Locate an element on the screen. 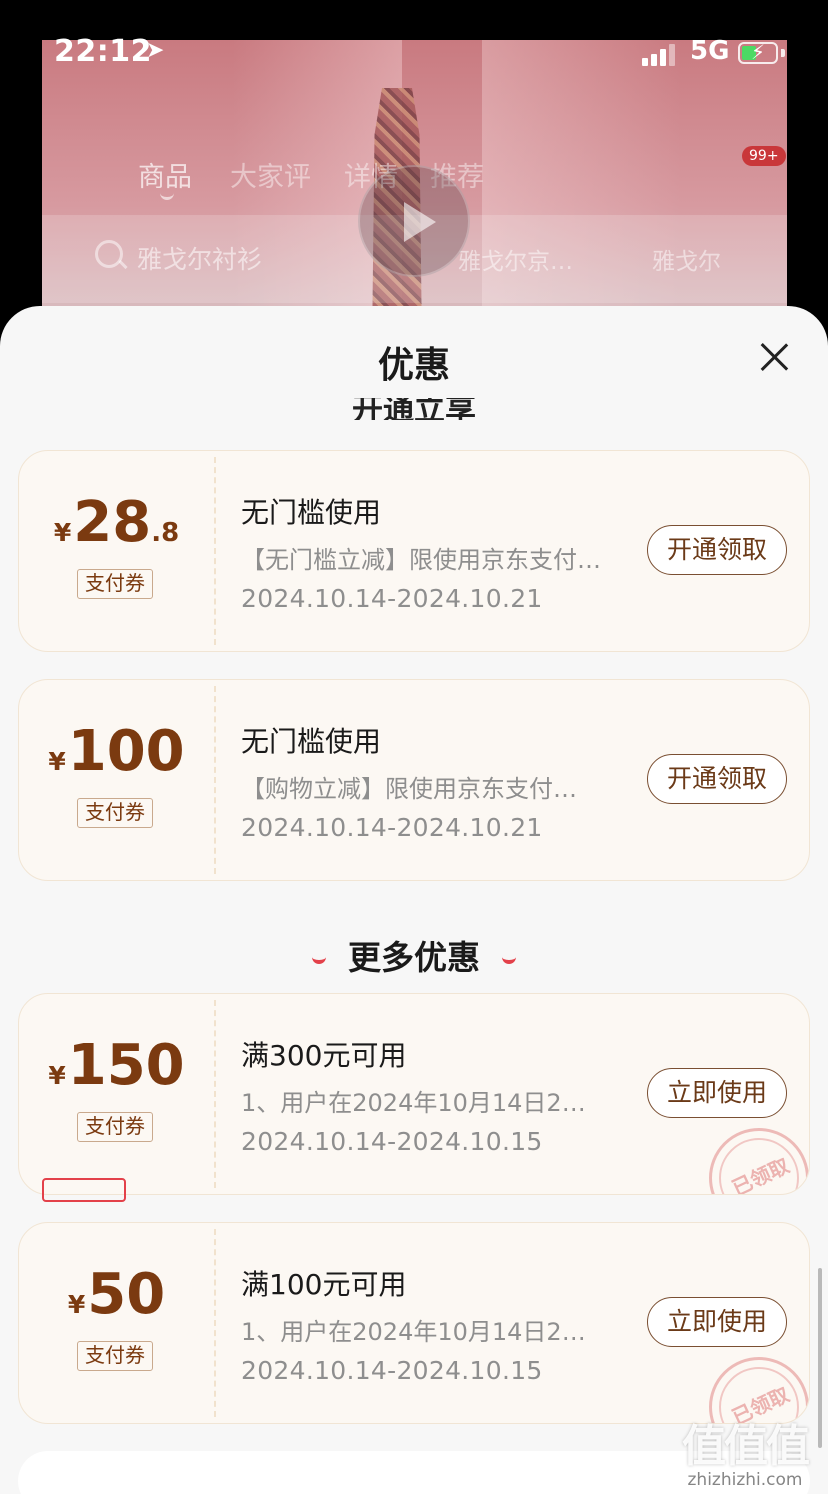  play-video-icon is located at coordinates (414, 221).